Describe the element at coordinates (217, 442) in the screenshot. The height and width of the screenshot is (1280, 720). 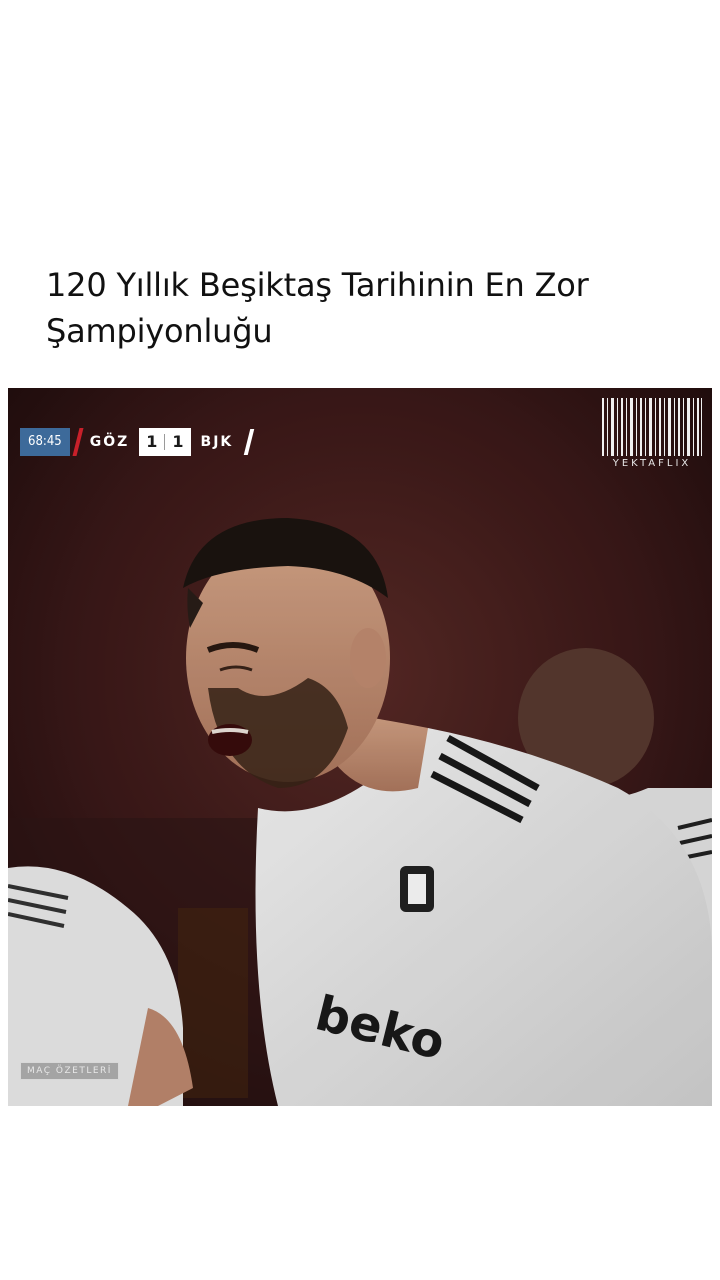
I see `away-team: BJK` at that location.